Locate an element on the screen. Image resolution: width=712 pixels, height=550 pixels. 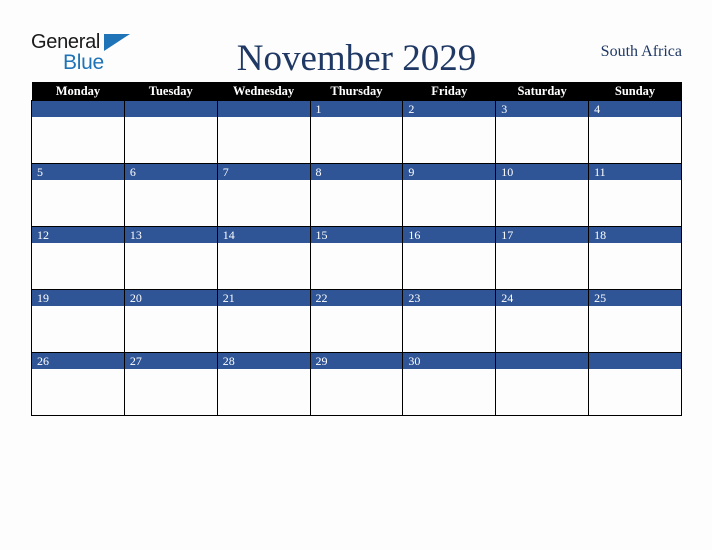
calendar-day-cell: 20 is located at coordinates (170, 321).